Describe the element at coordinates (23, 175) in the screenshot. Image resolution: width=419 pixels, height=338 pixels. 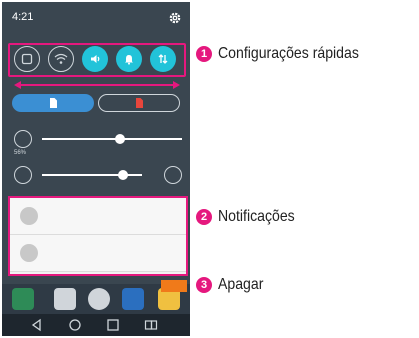
I see `phone-volume-icon` at that location.